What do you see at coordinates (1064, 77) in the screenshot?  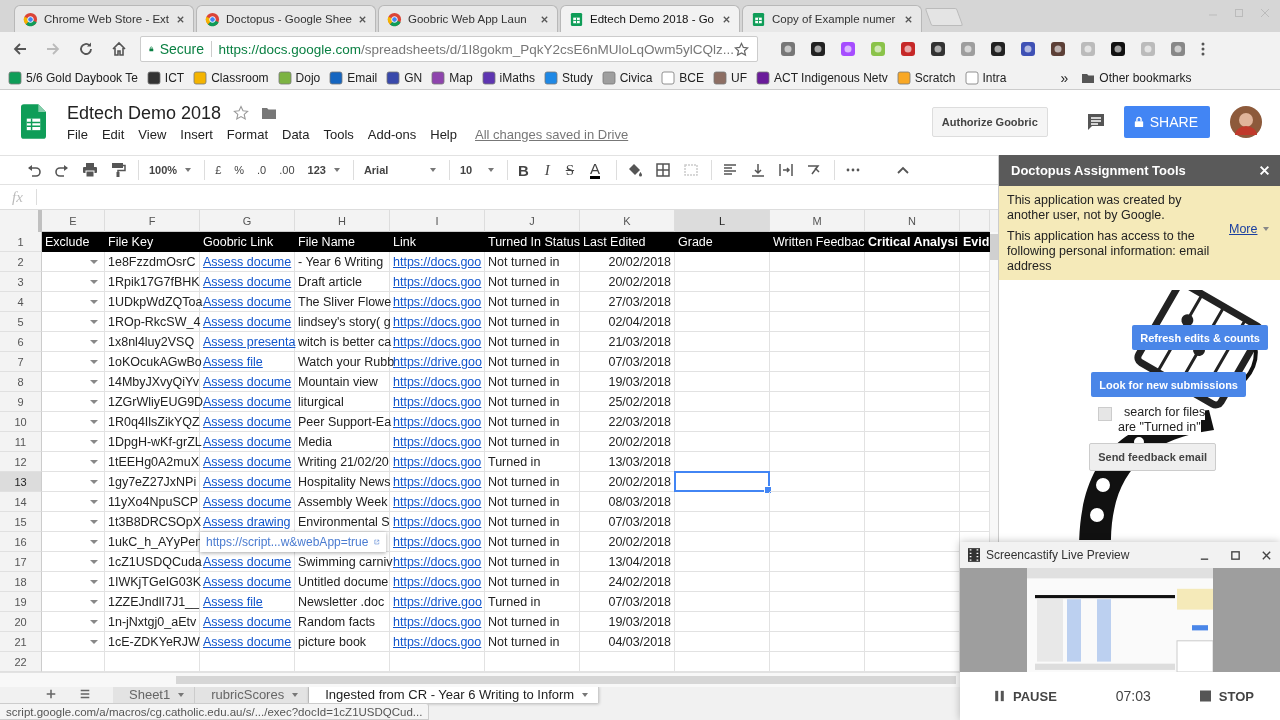 I see `more-bookmarks-button: »` at bounding box center [1064, 77].